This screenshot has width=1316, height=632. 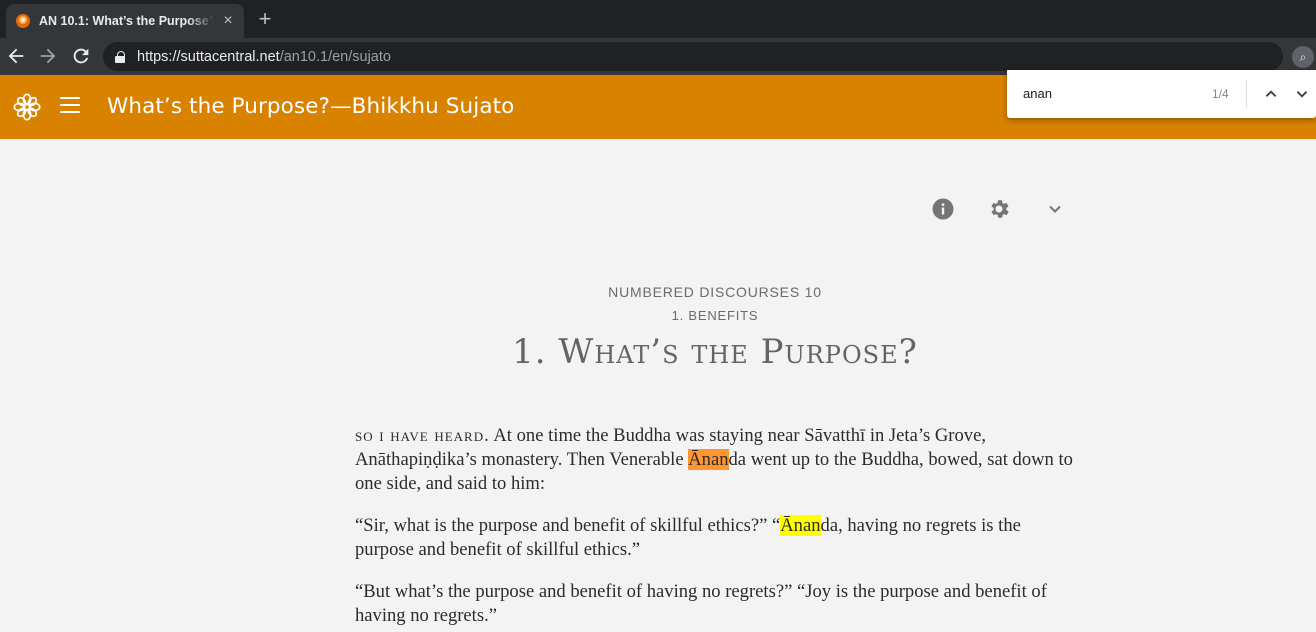 I want to click on new-tab-button: +, so click(x=265, y=19).